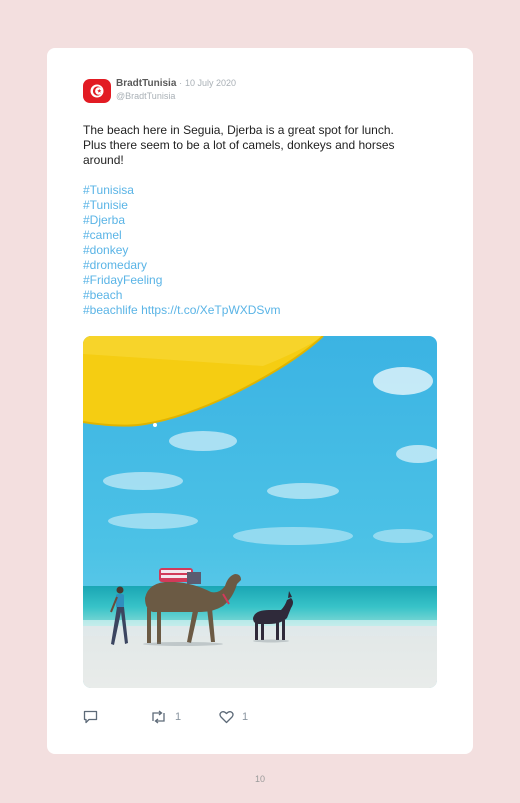  What do you see at coordinates (158, 717) in the screenshot?
I see `retweet-icon` at bounding box center [158, 717].